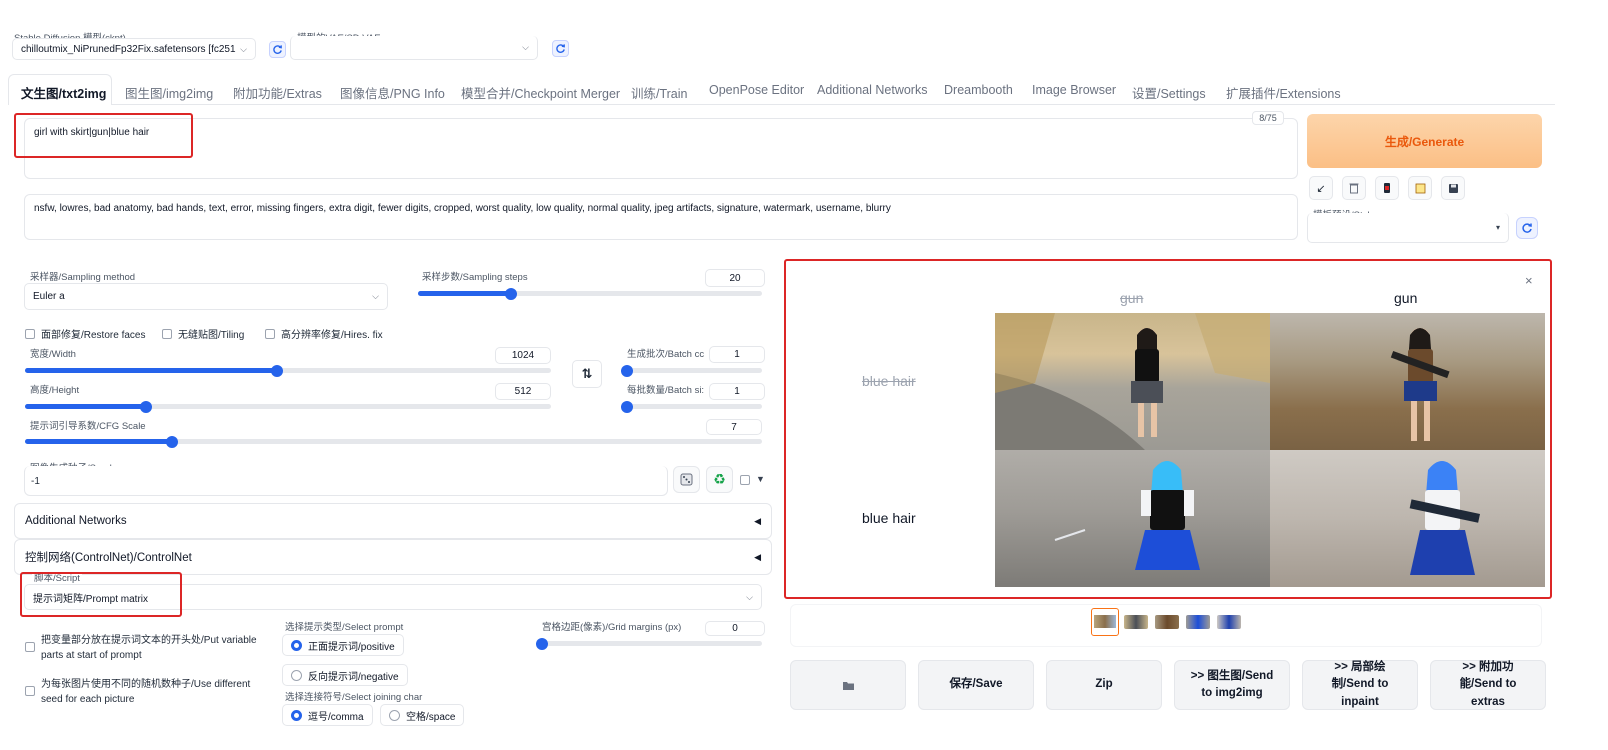 This screenshot has width=1608, height=750. I want to click on send-to-extras-button: >> 附加功能/Send to extras, so click(1488, 685).